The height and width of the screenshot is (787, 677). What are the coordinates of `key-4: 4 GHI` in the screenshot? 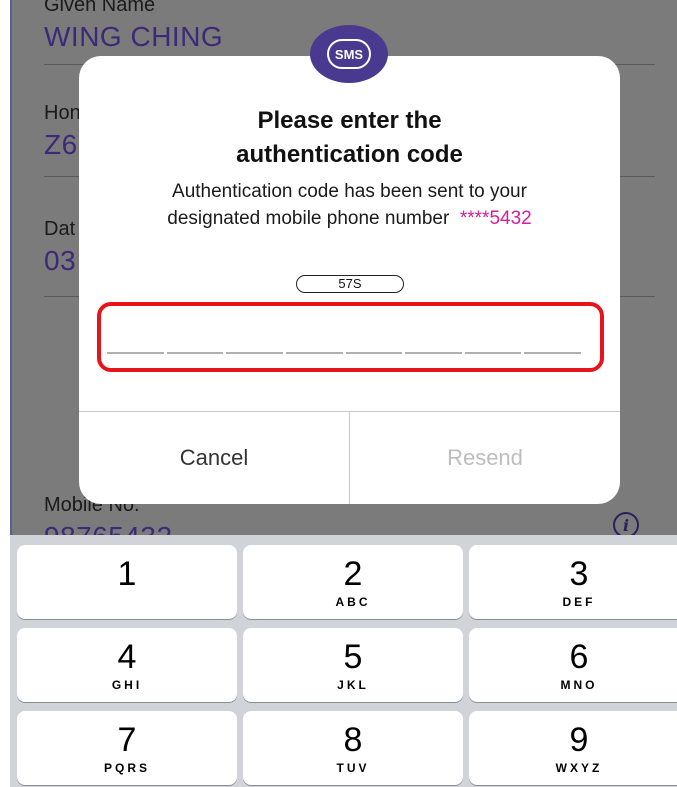 It's located at (127, 665).